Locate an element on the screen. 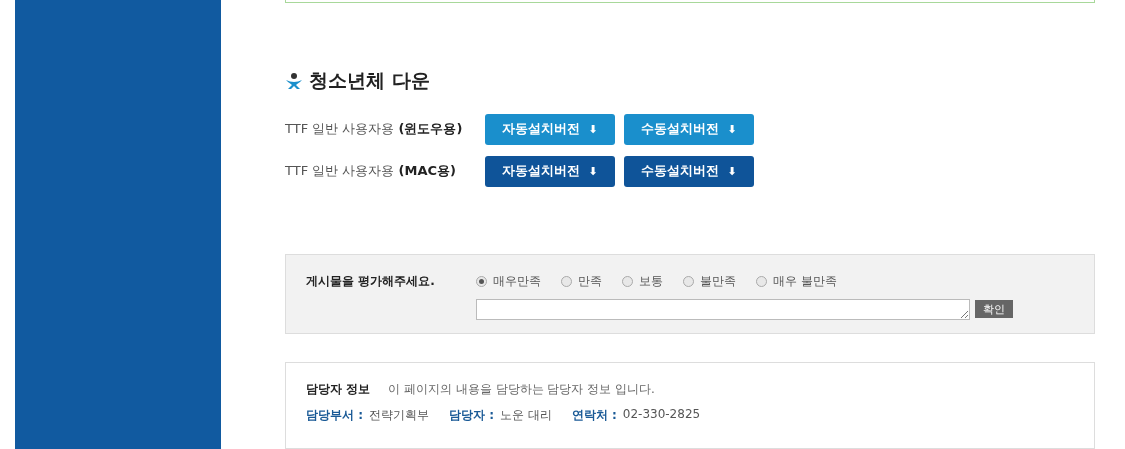 This screenshot has height=449, width=1125. contact-value: 02-330-2825 is located at coordinates (661, 415).